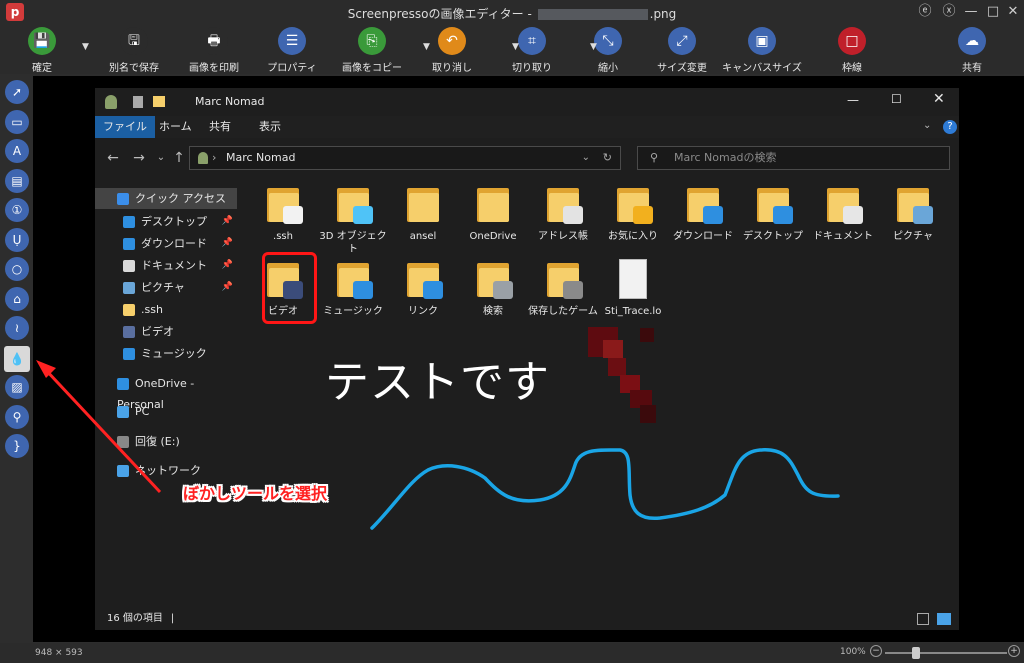  I want to click on callout-arrow, so click(102, 430).